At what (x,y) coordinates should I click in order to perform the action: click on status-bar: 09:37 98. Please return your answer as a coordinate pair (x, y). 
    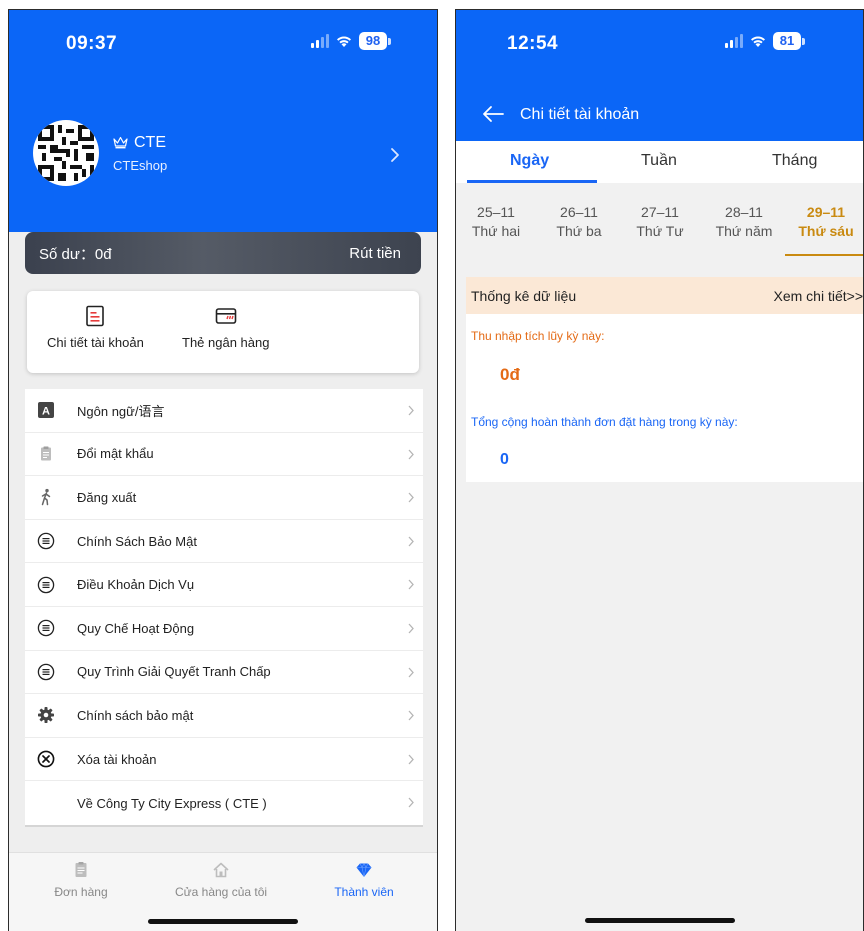
    Looking at the image, I should click on (223, 46).